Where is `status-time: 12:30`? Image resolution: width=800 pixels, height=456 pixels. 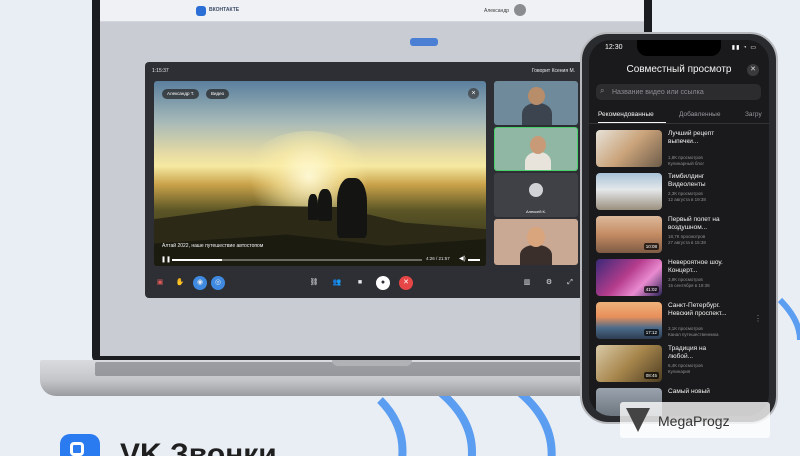 status-time: 12:30 is located at coordinates (614, 47).